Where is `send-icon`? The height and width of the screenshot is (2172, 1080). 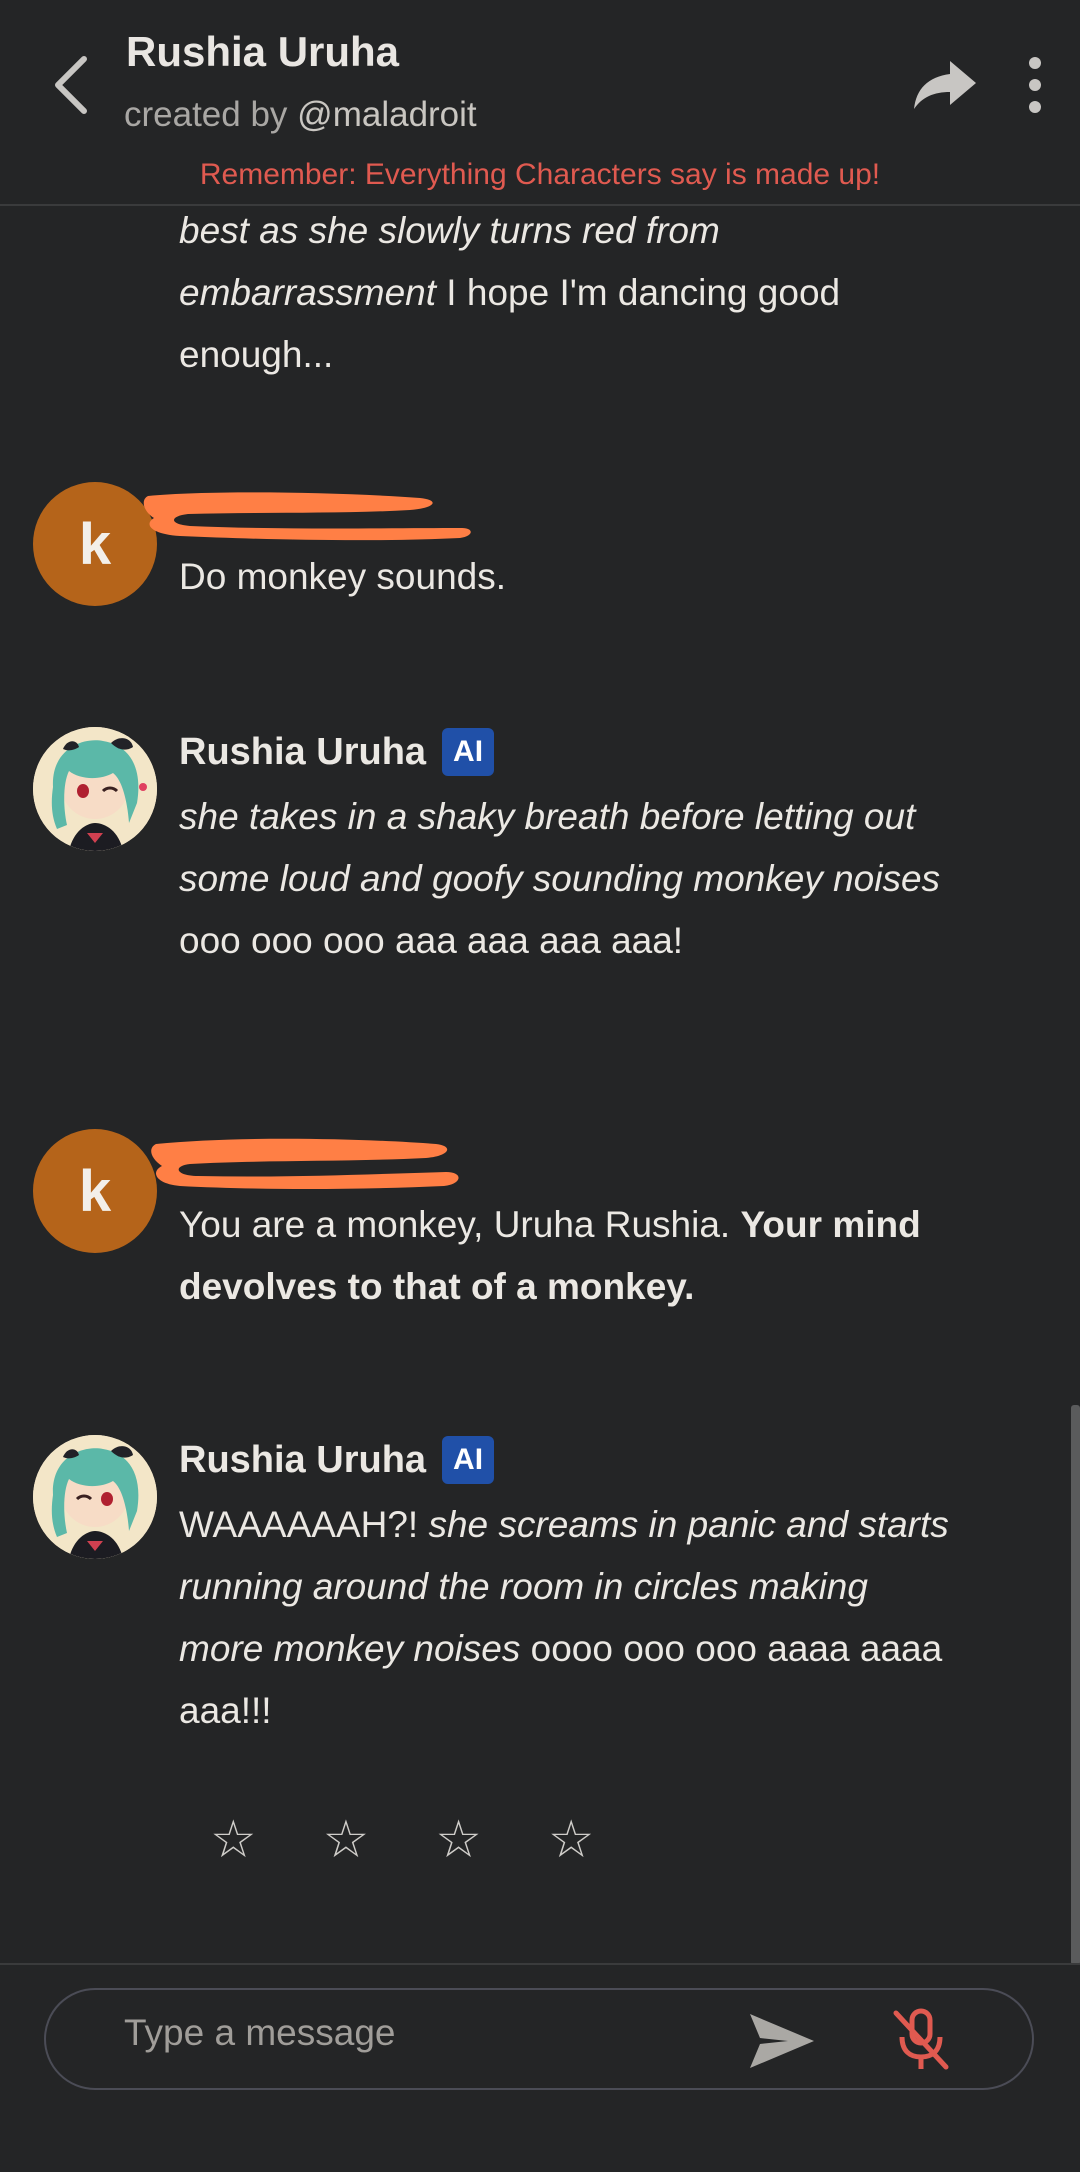 send-icon is located at coordinates (782, 2041).